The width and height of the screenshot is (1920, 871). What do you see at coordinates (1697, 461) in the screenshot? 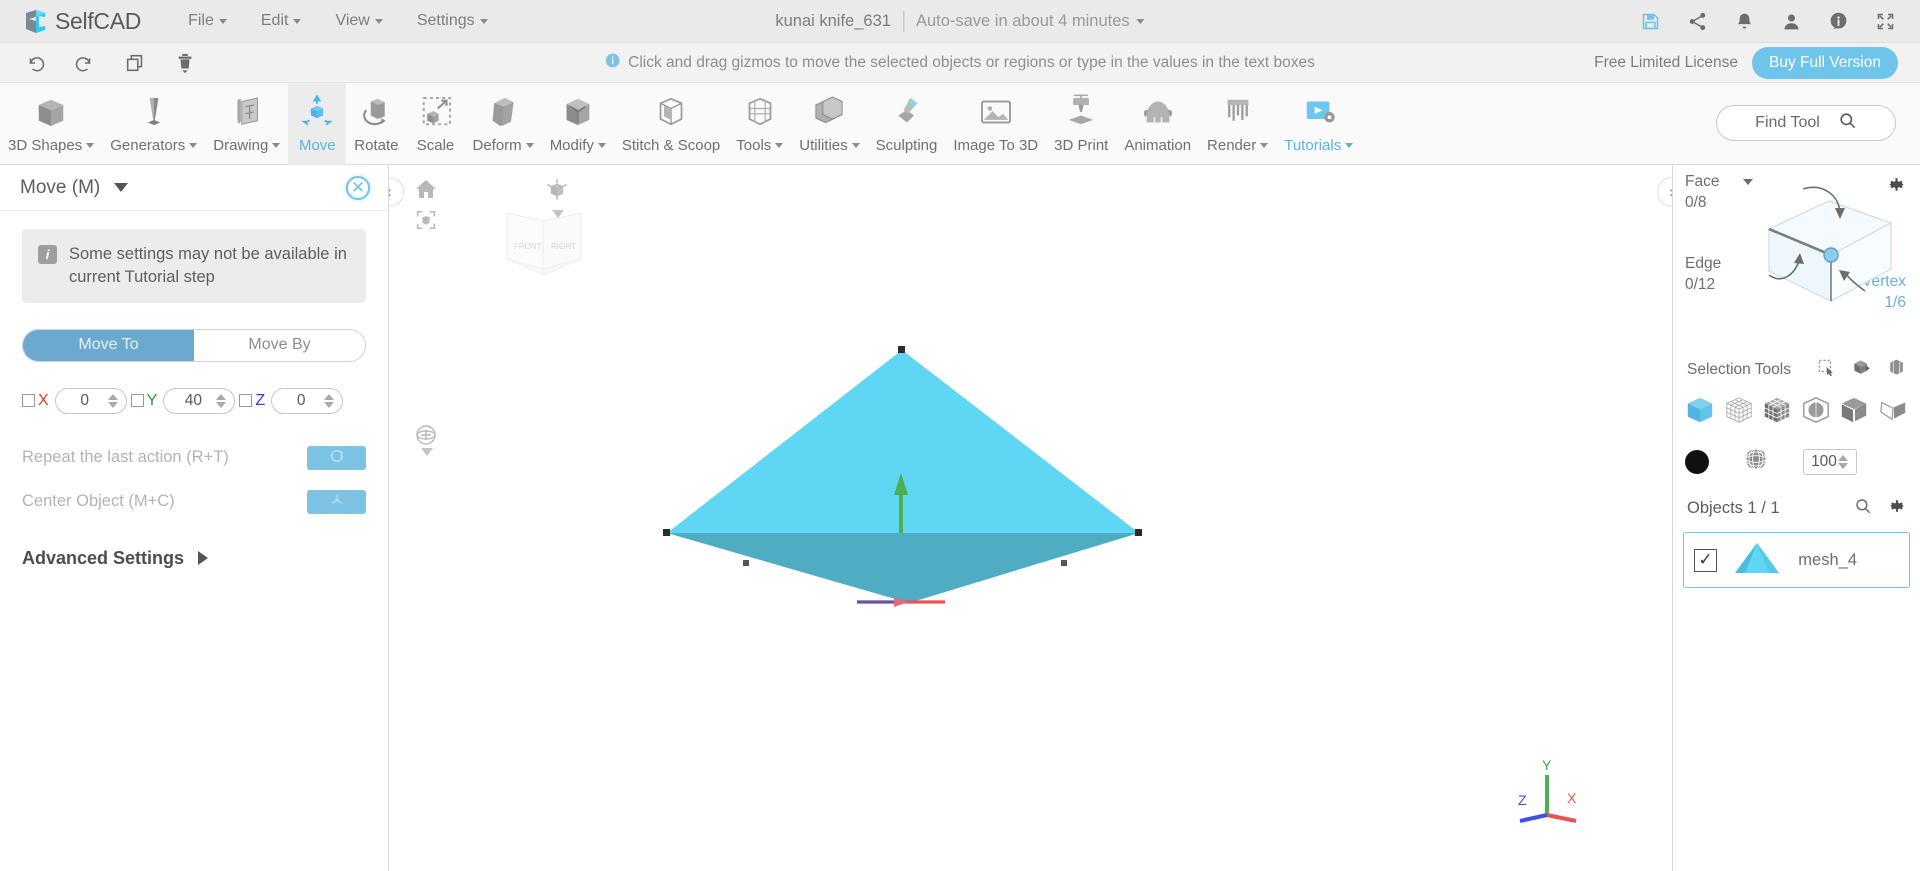
I see `filled-circle-icon` at bounding box center [1697, 461].